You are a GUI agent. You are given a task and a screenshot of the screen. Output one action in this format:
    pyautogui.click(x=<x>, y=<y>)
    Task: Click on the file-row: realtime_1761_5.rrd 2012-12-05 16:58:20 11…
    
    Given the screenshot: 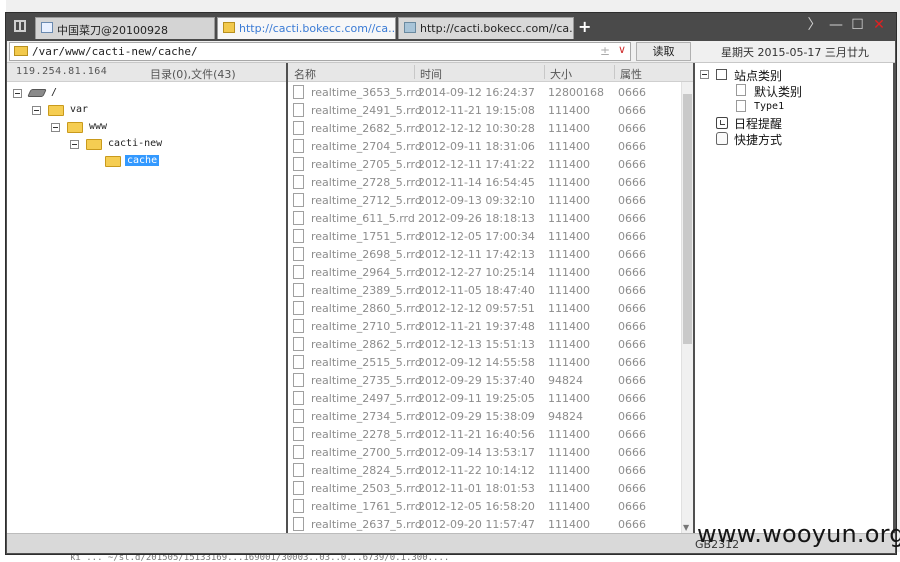 What is the action you would take?
    pyautogui.click(x=483, y=507)
    